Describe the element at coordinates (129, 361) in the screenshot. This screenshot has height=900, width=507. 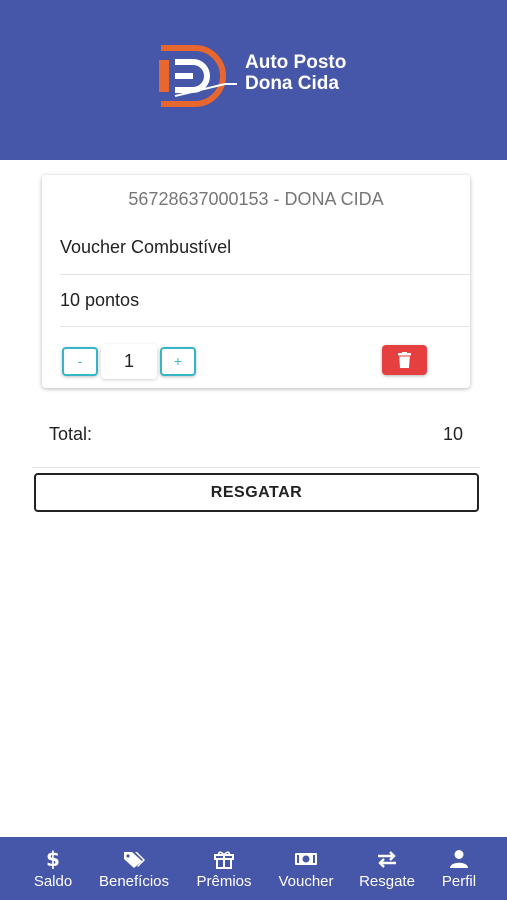
I see `quantity-value: 1` at that location.